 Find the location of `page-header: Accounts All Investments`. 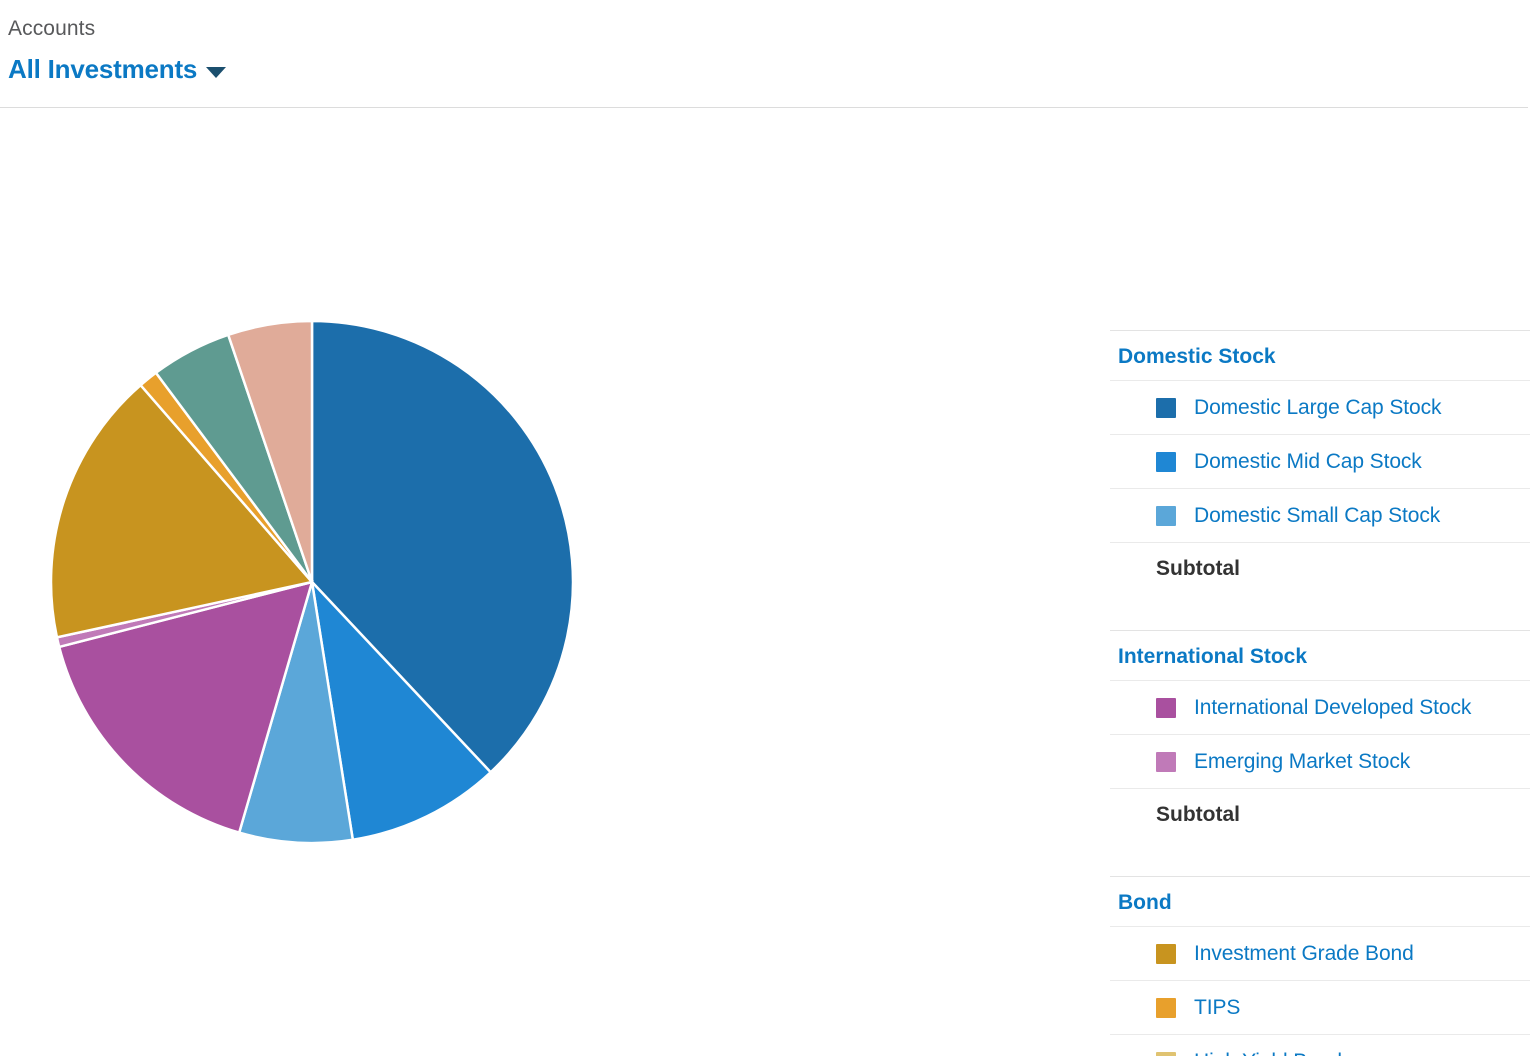

page-header: Accounts All Investments is located at coordinates (768, 54).